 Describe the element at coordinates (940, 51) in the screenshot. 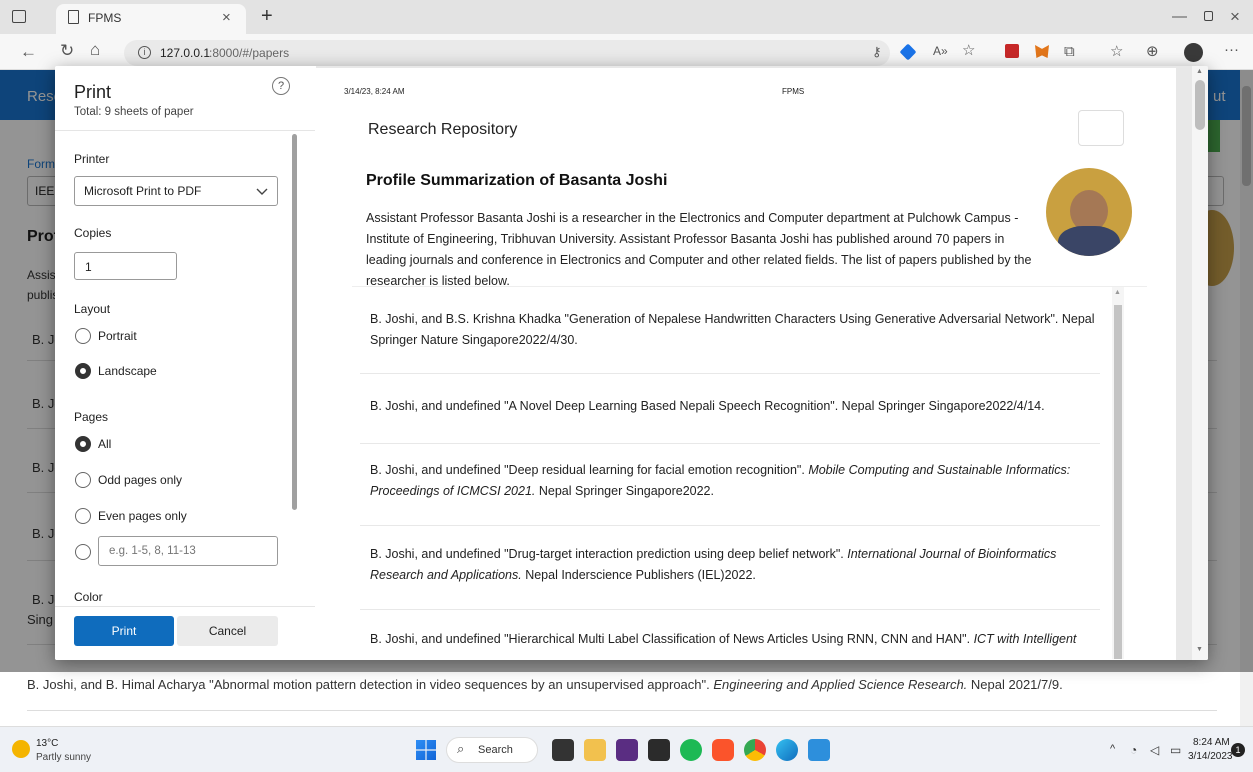

I see `read-aloud-icon: A»` at that location.